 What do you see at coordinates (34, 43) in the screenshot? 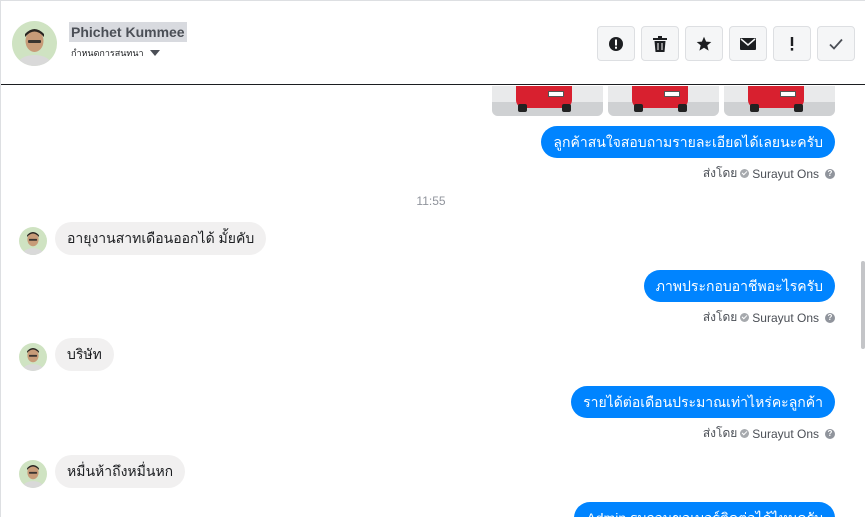
I see `contact-avatar` at bounding box center [34, 43].